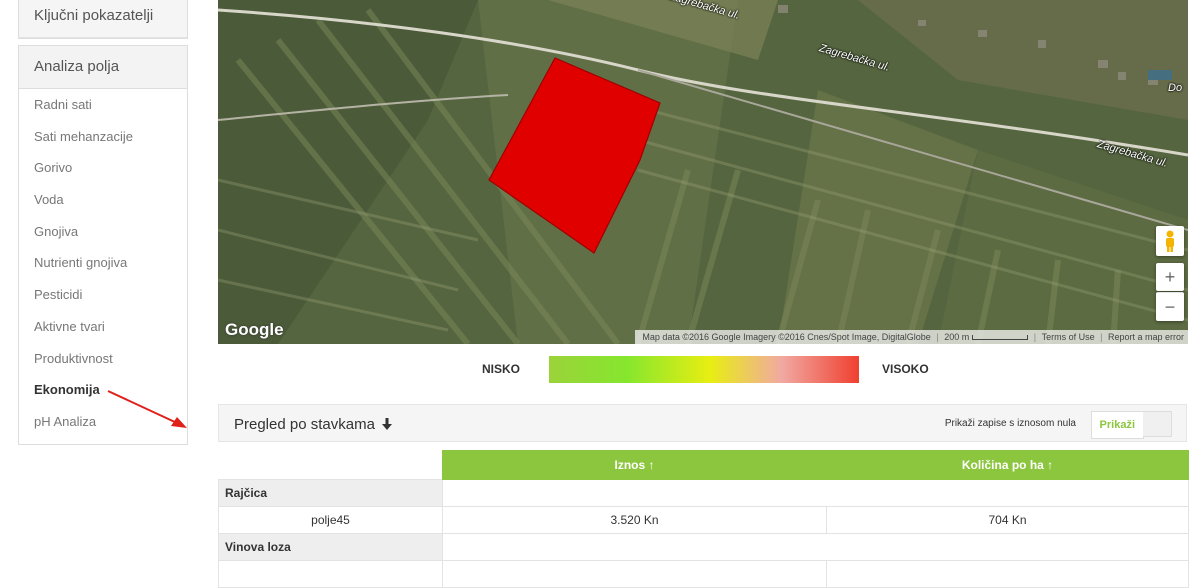 The height and width of the screenshot is (588, 1200). I want to click on sidebar-section-analiza-polja: Analiza polja, so click(103, 67).